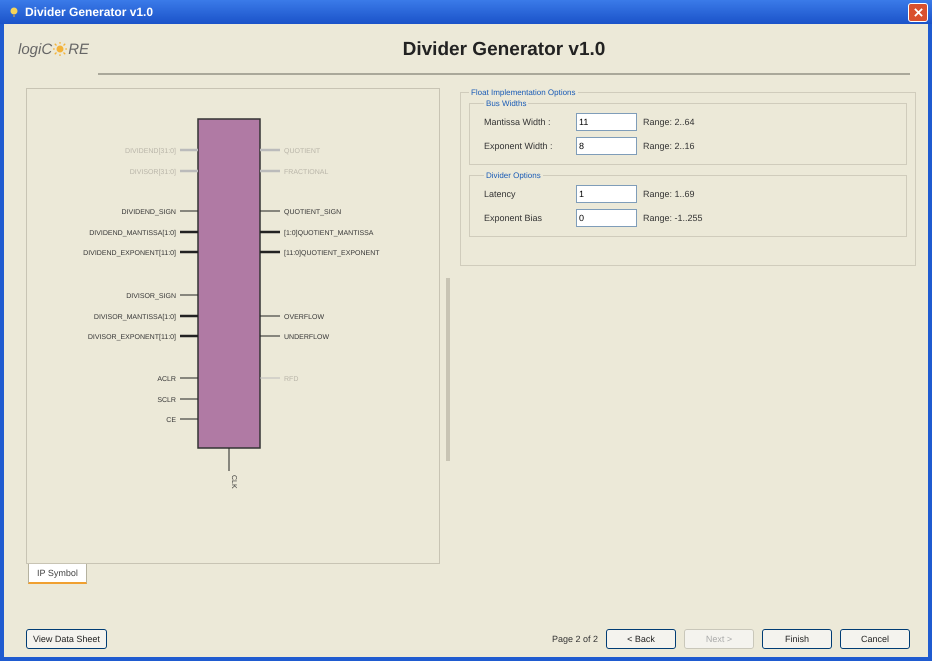  What do you see at coordinates (513, 175) in the screenshot?
I see `group-title: Divider Options` at bounding box center [513, 175].